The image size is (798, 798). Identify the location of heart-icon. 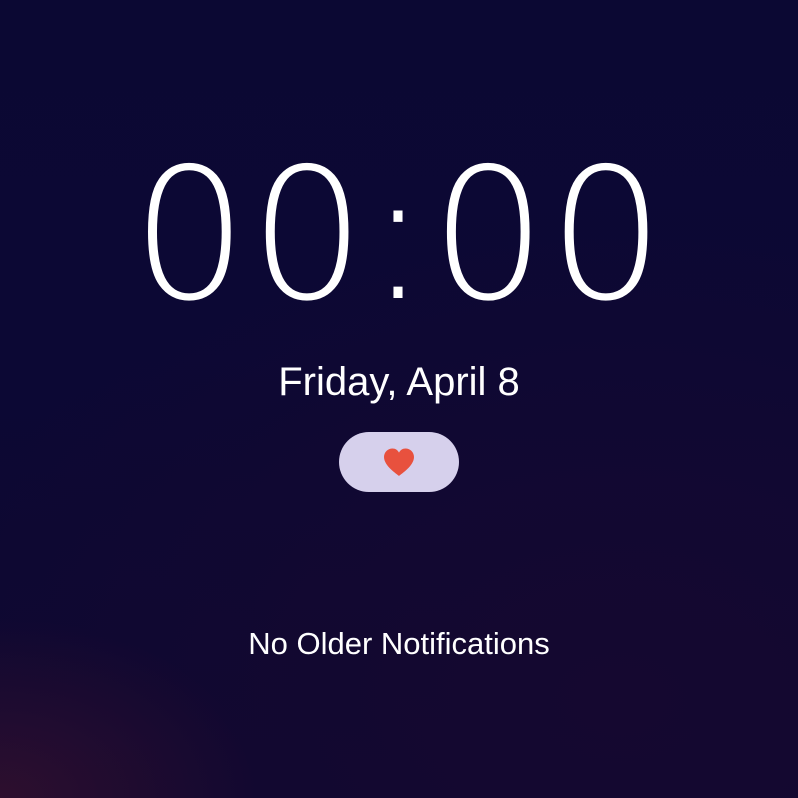
(399, 462).